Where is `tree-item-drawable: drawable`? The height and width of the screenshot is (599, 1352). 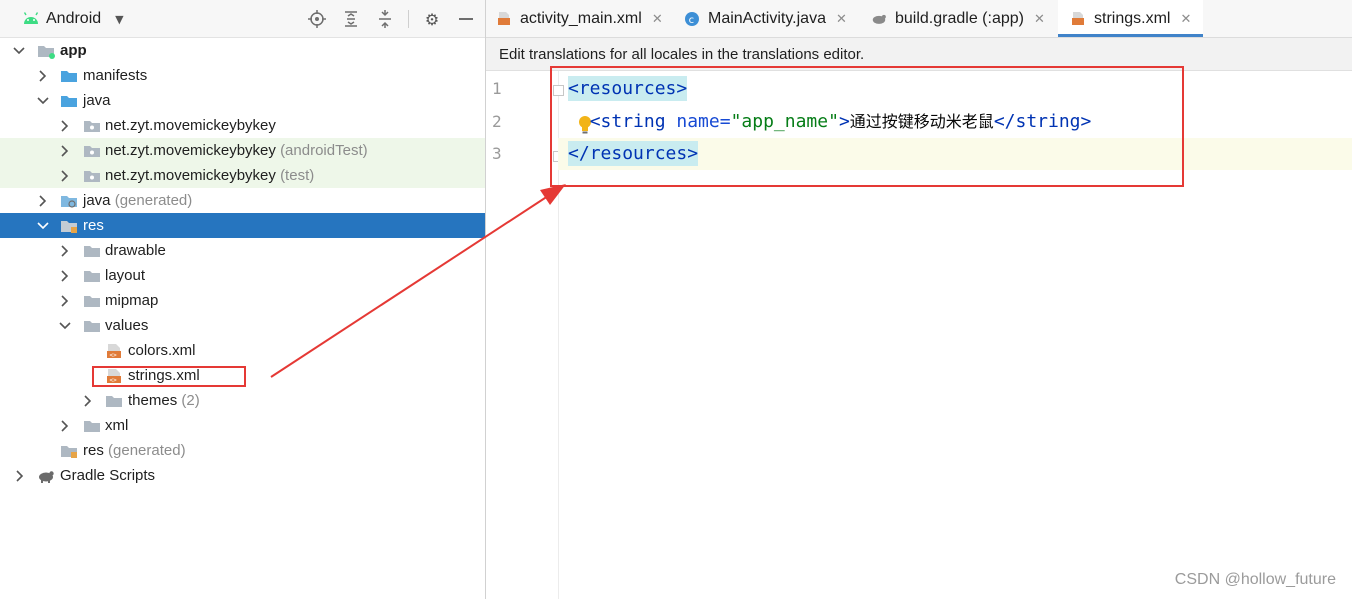
tree-item-drawable: drawable is located at coordinates (242, 250).